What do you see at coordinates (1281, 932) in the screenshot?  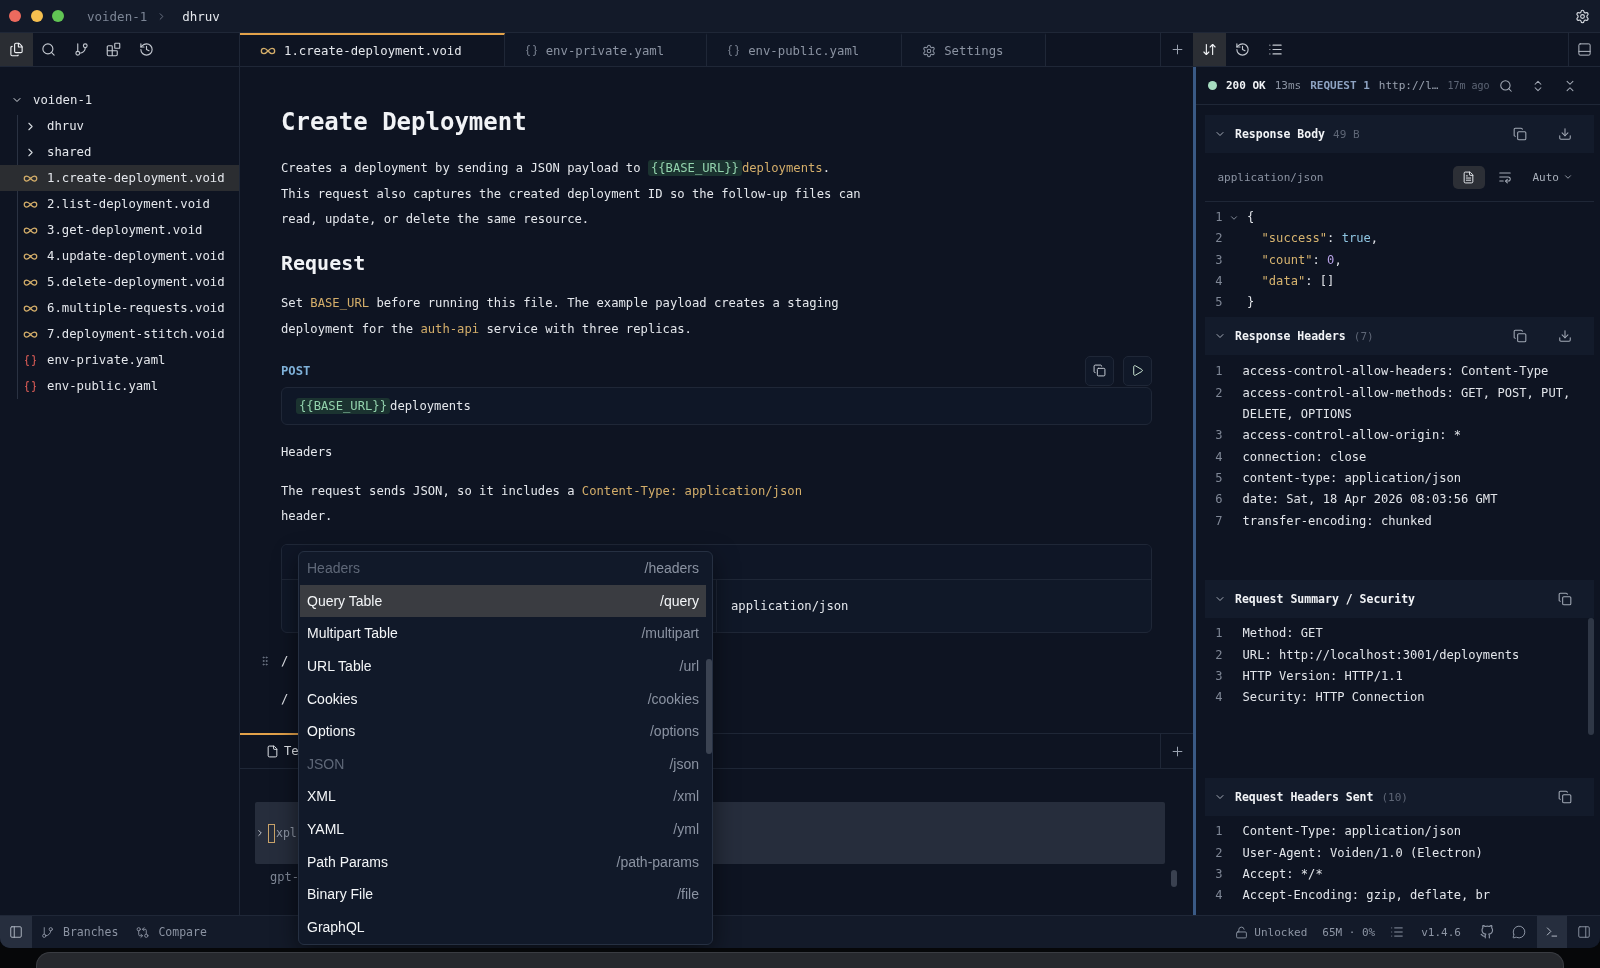 I see `lock-status: Unlocked` at bounding box center [1281, 932].